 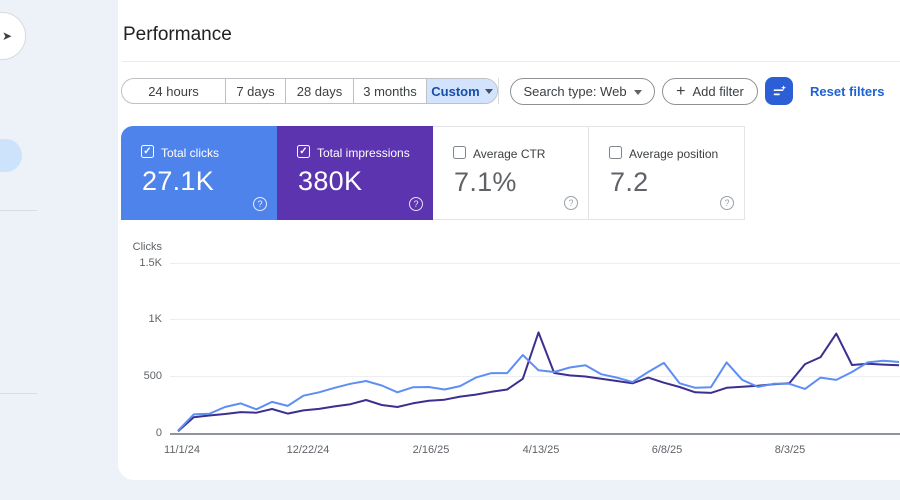 I want to click on filter-sliders-icon, so click(x=779, y=89).